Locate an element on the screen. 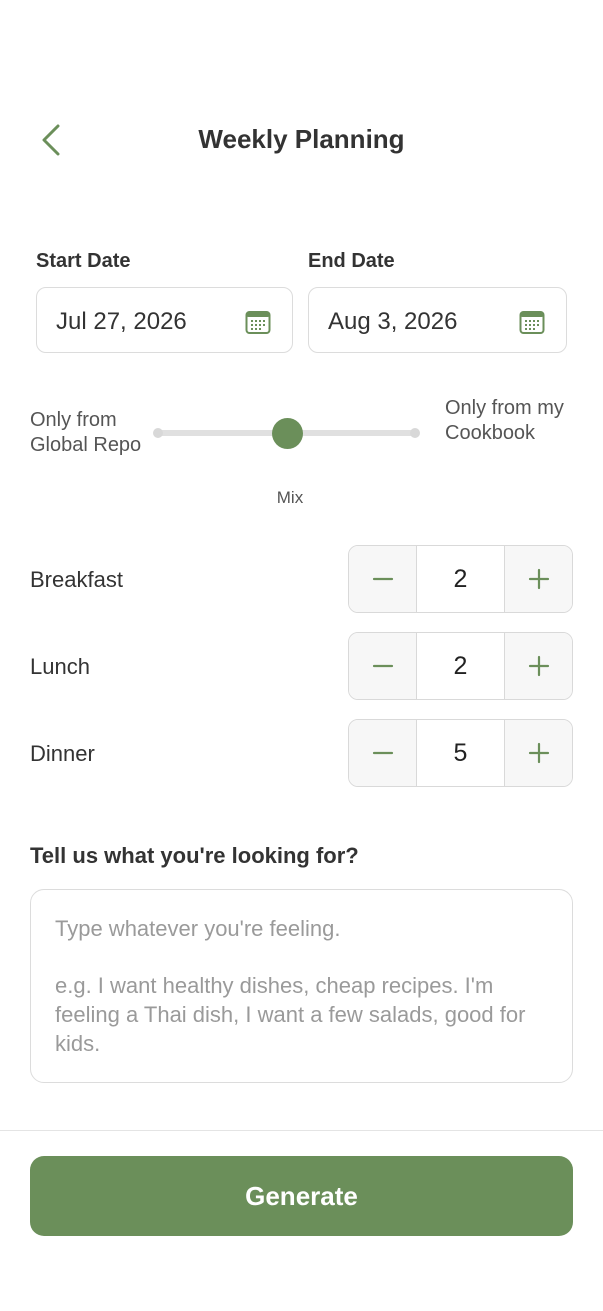 The image size is (603, 1311). end-date-field: Aug 3, 2026 is located at coordinates (437, 320).